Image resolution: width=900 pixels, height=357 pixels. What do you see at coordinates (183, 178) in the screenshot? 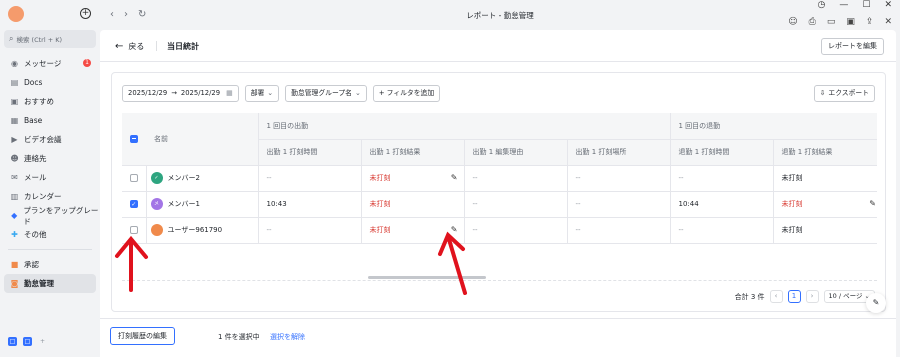
I see `member-name: メンバー2` at bounding box center [183, 178].